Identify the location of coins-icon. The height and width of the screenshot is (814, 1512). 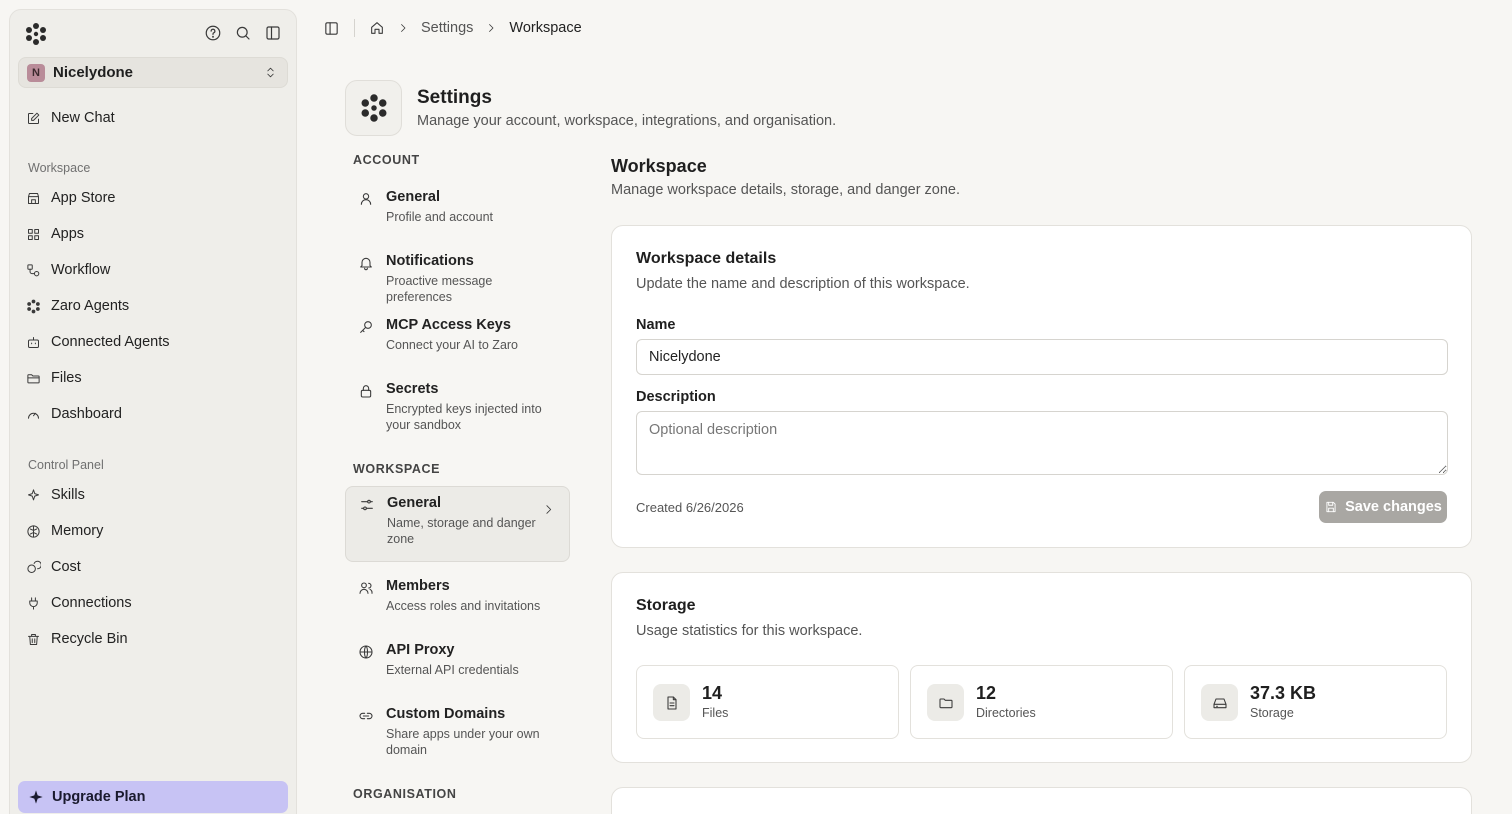
(33, 567).